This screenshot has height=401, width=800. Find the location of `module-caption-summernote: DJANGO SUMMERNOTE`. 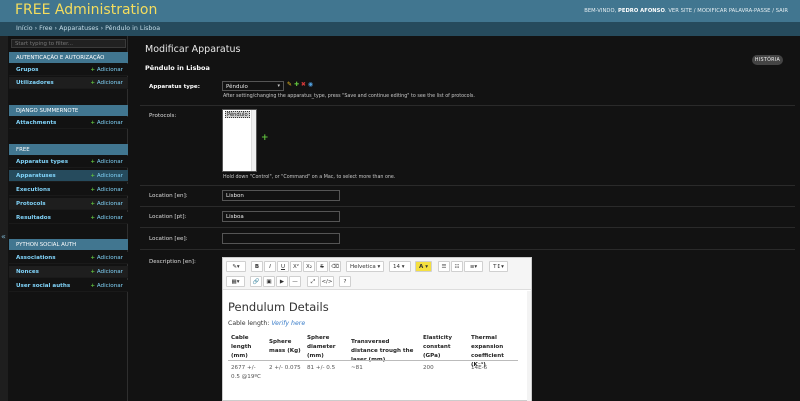

module-caption-summernote: DJANGO SUMMERNOTE is located at coordinates (68, 110).